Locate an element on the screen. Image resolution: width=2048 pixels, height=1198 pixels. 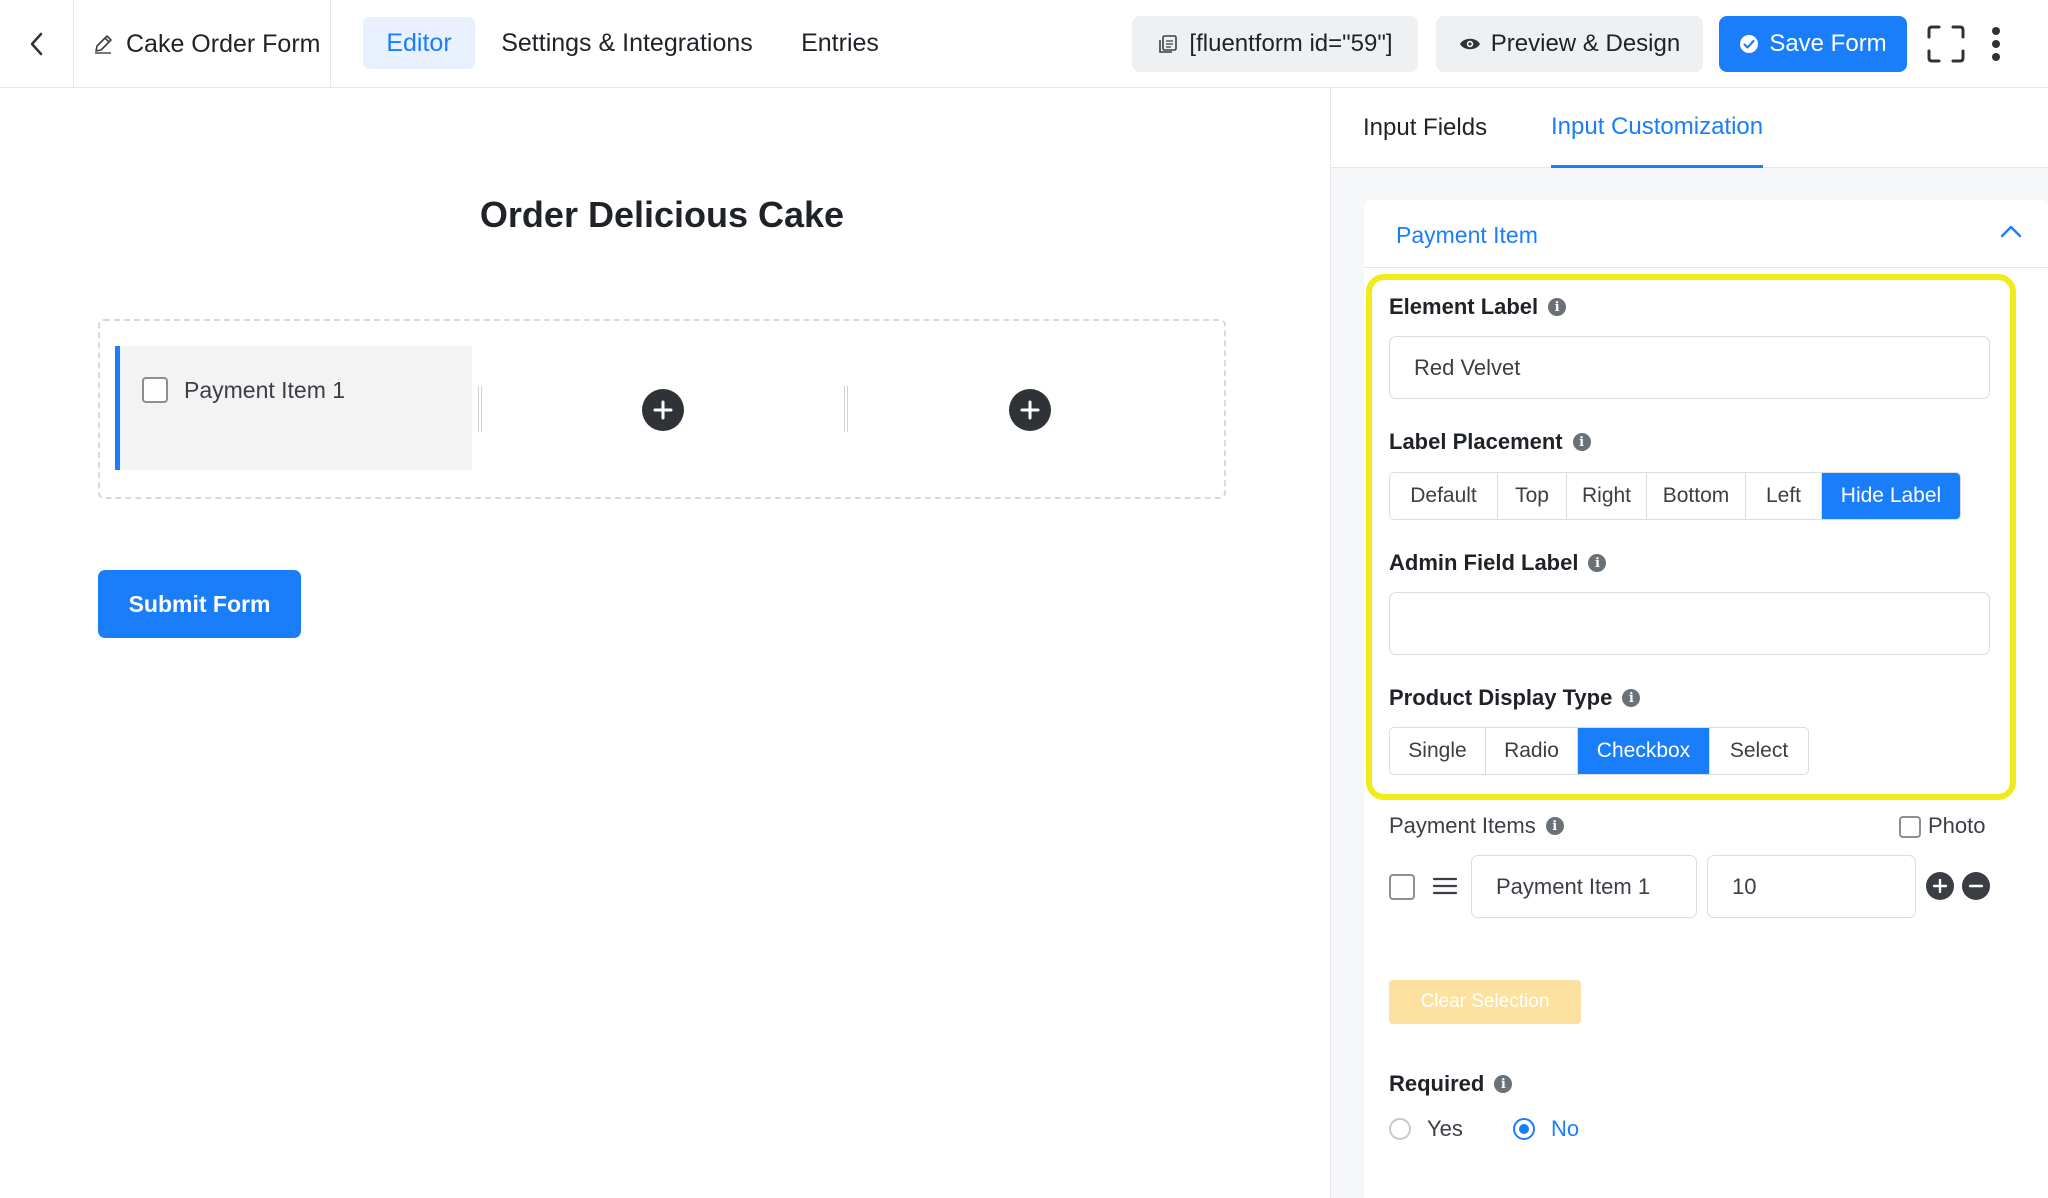
chevron-left-icon is located at coordinates (36, 44).